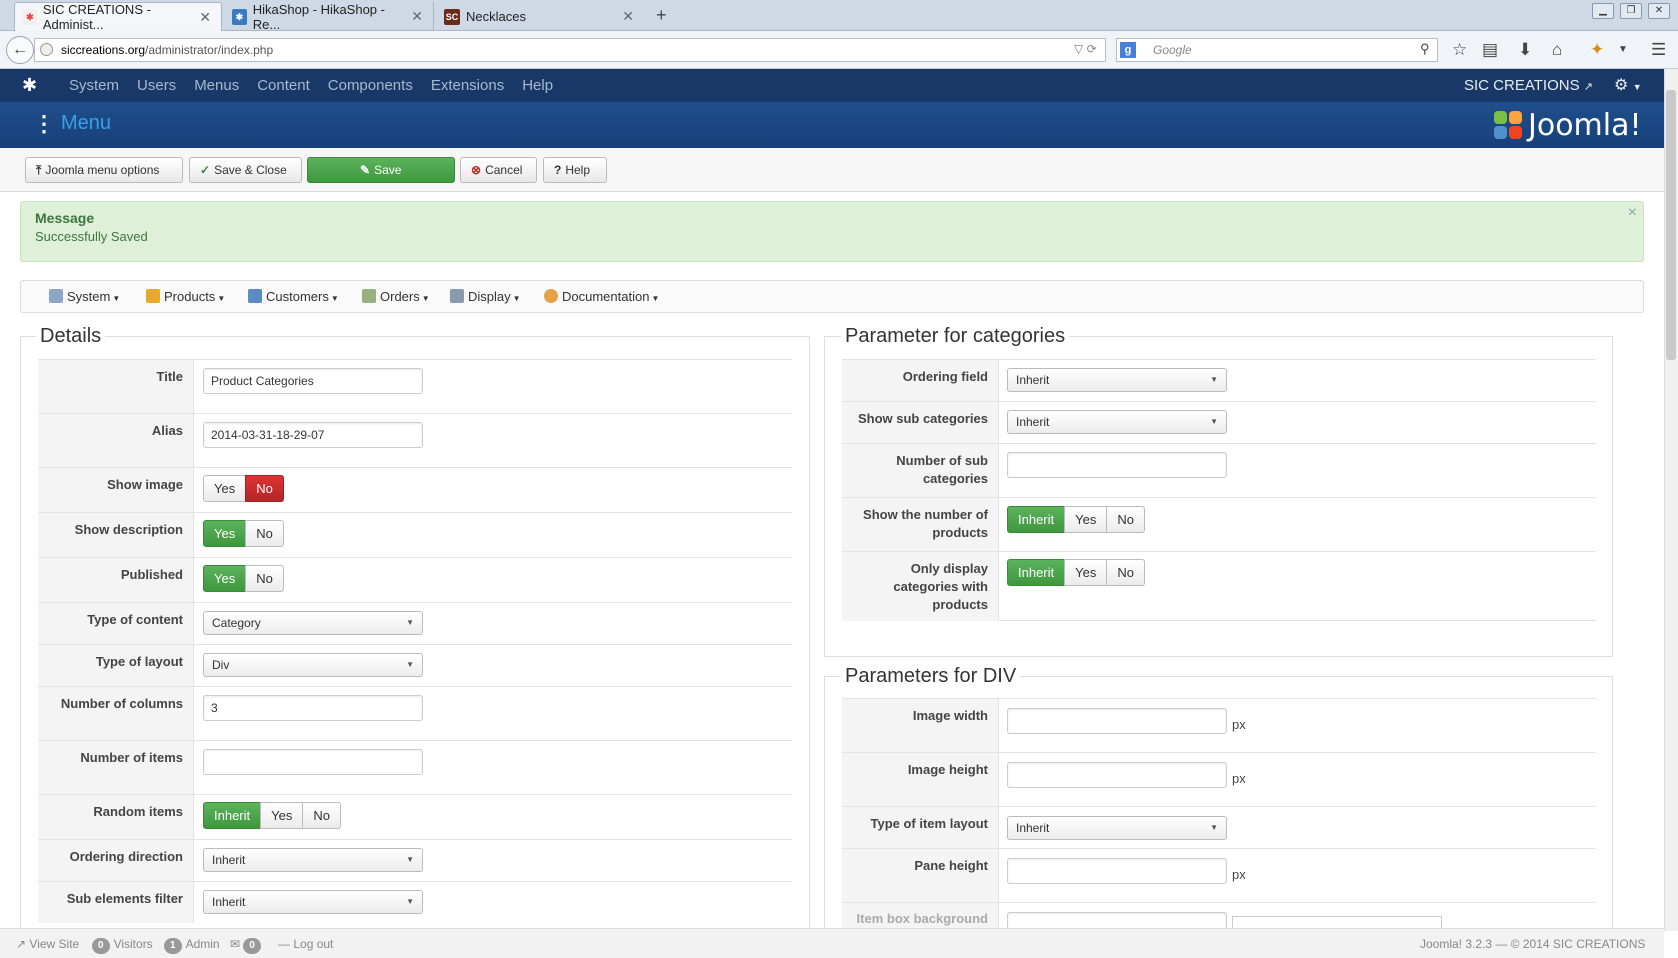  What do you see at coordinates (283, 85) in the screenshot?
I see `admin-menu-content: Content` at bounding box center [283, 85].